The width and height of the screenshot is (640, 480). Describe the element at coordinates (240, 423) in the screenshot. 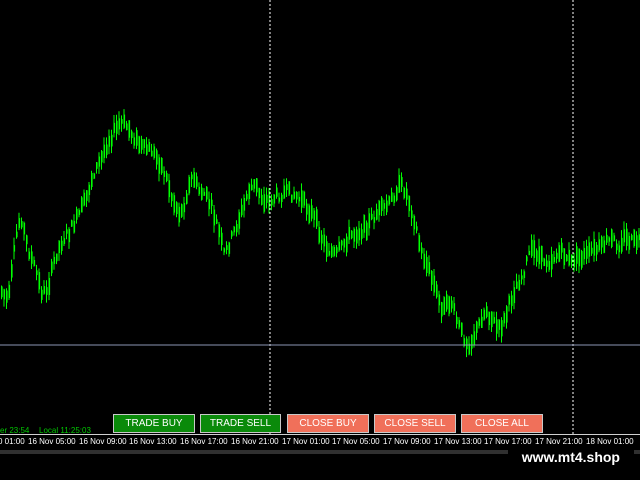

I see `trade-sell-button: TRADE SELL` at that location.